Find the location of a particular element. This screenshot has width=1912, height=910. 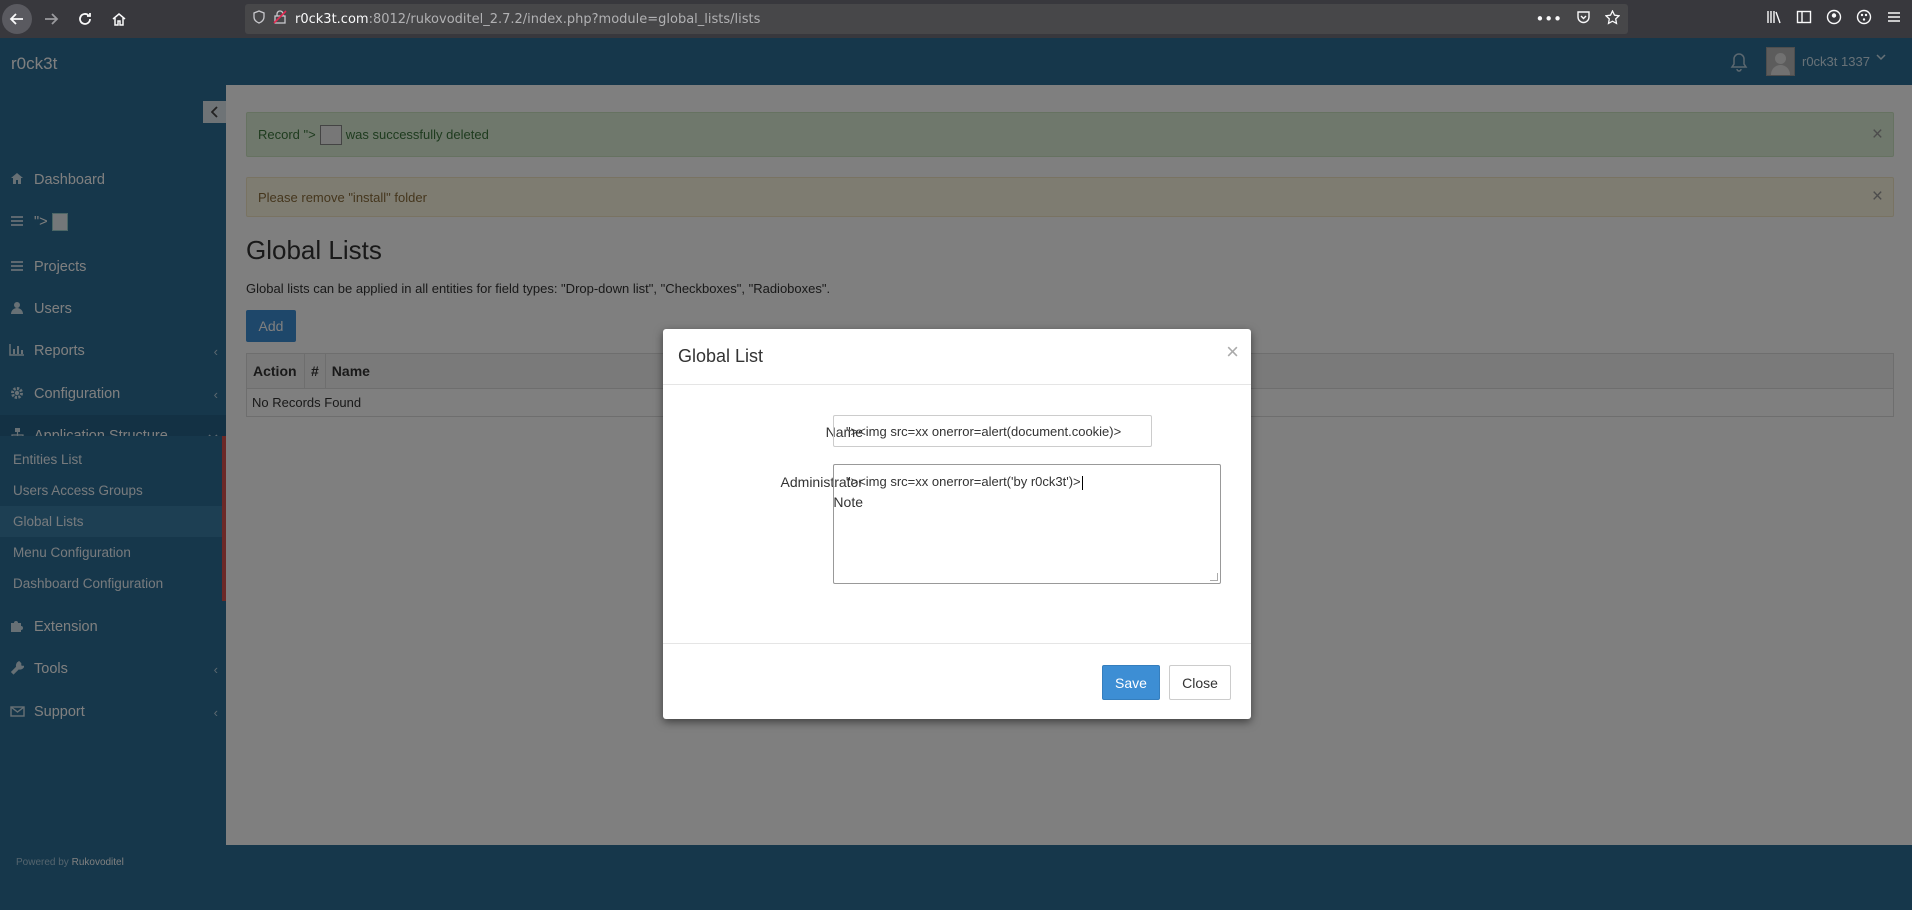

arrow-right-icon is located at coordinates (52, 19).